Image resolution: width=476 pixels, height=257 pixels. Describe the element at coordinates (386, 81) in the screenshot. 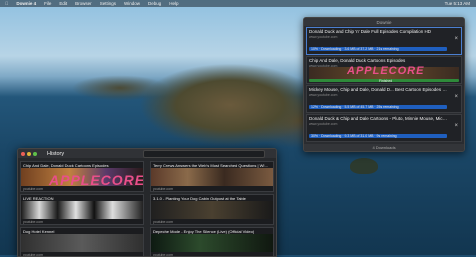

I see `download-status: Finished` at that location.